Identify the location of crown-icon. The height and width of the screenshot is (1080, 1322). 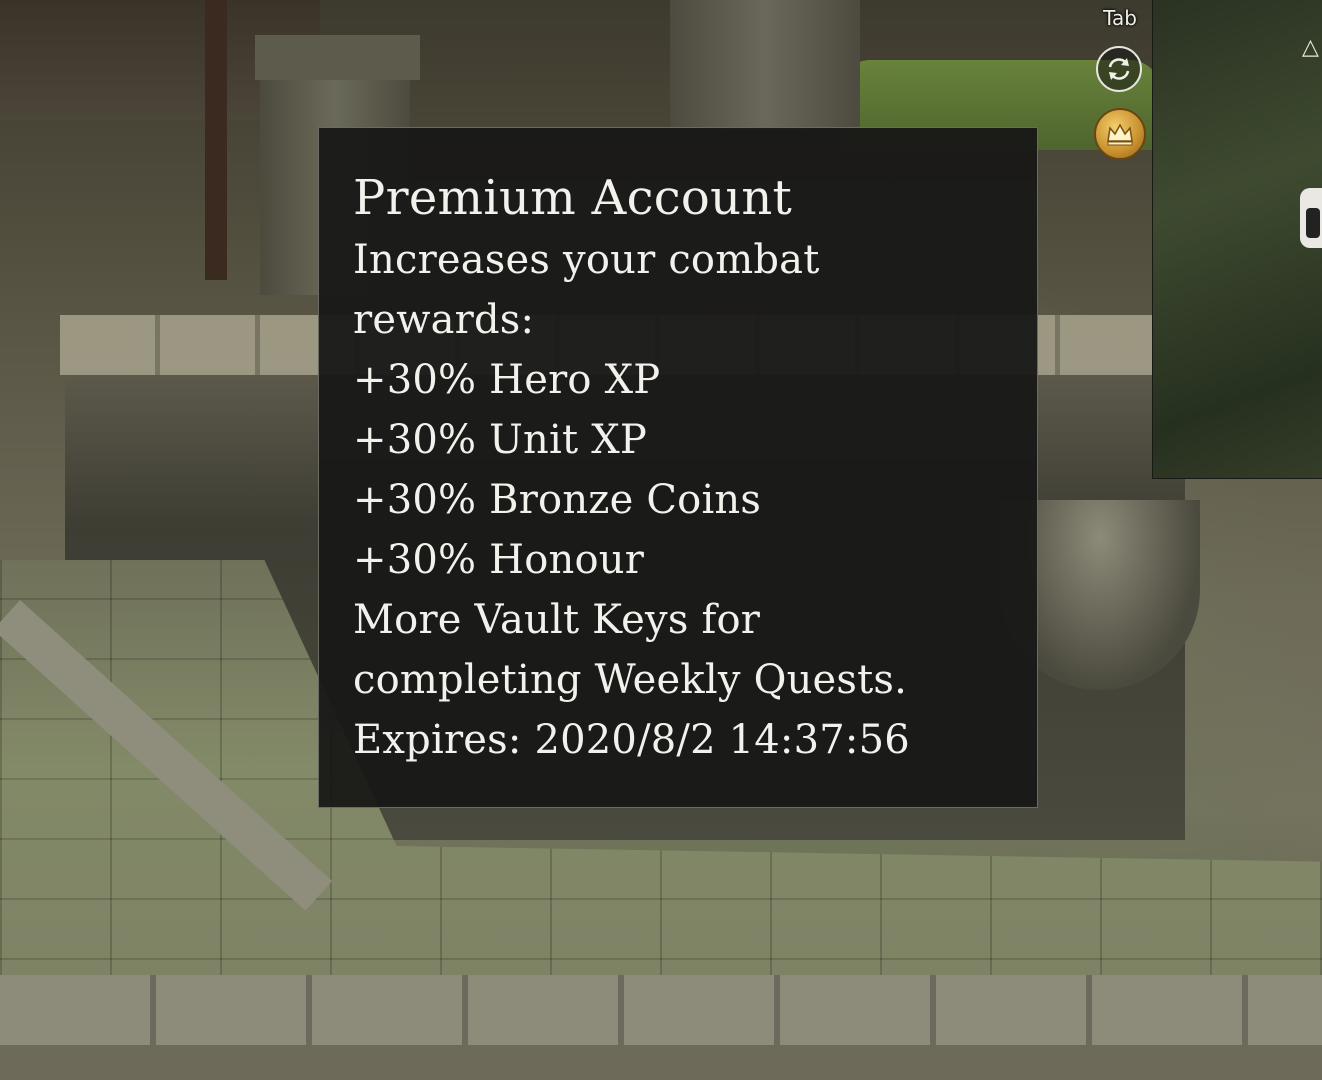
(1120, 134).